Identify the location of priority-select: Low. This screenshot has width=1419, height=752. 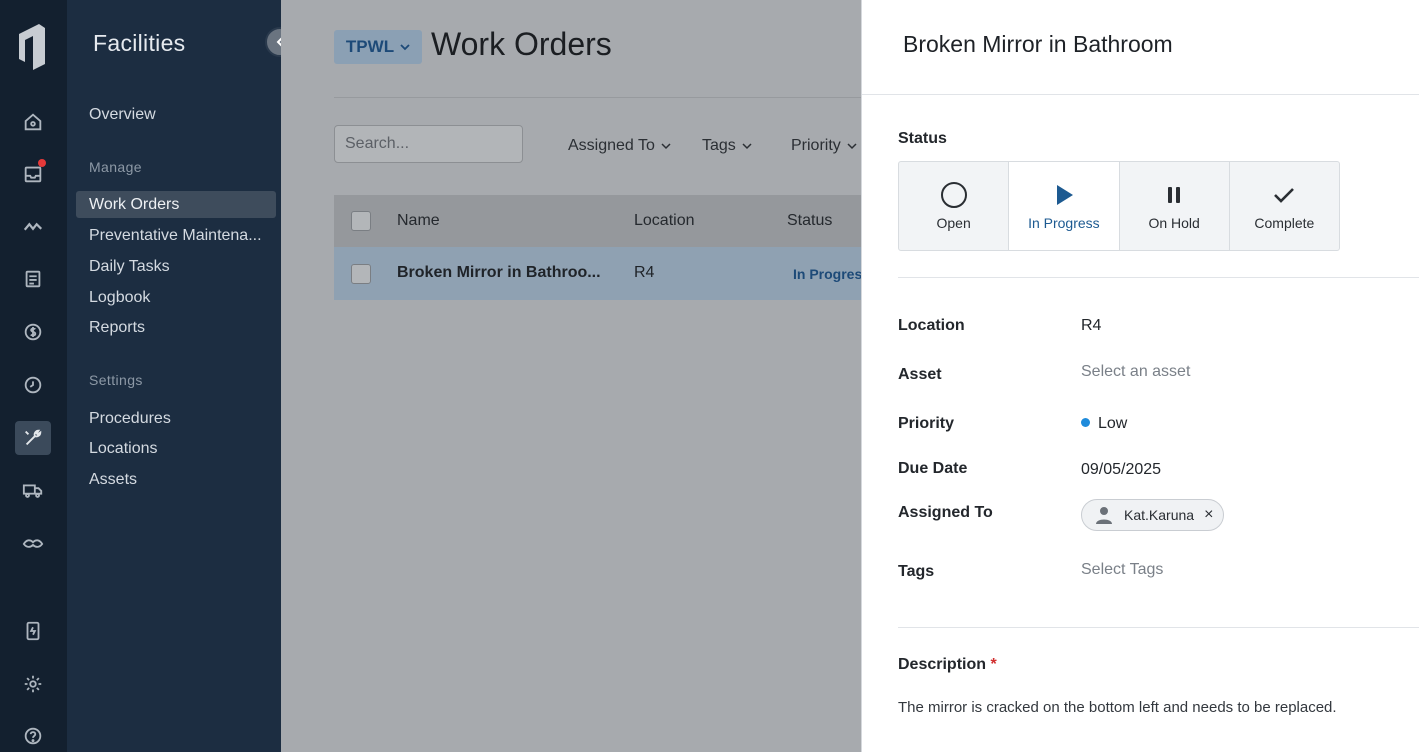
(1104, 424).